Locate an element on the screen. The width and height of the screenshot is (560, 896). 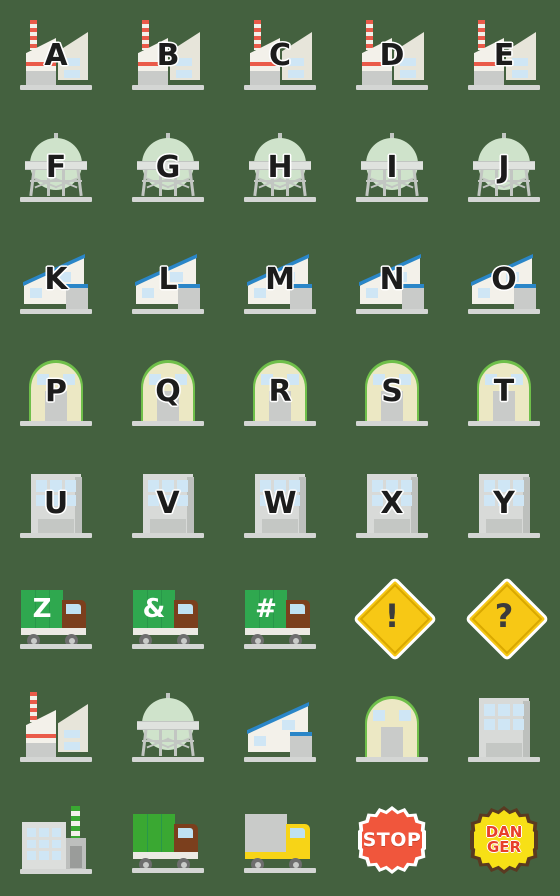
warehouse-letter-o: O is located at coordinates (504, 280).